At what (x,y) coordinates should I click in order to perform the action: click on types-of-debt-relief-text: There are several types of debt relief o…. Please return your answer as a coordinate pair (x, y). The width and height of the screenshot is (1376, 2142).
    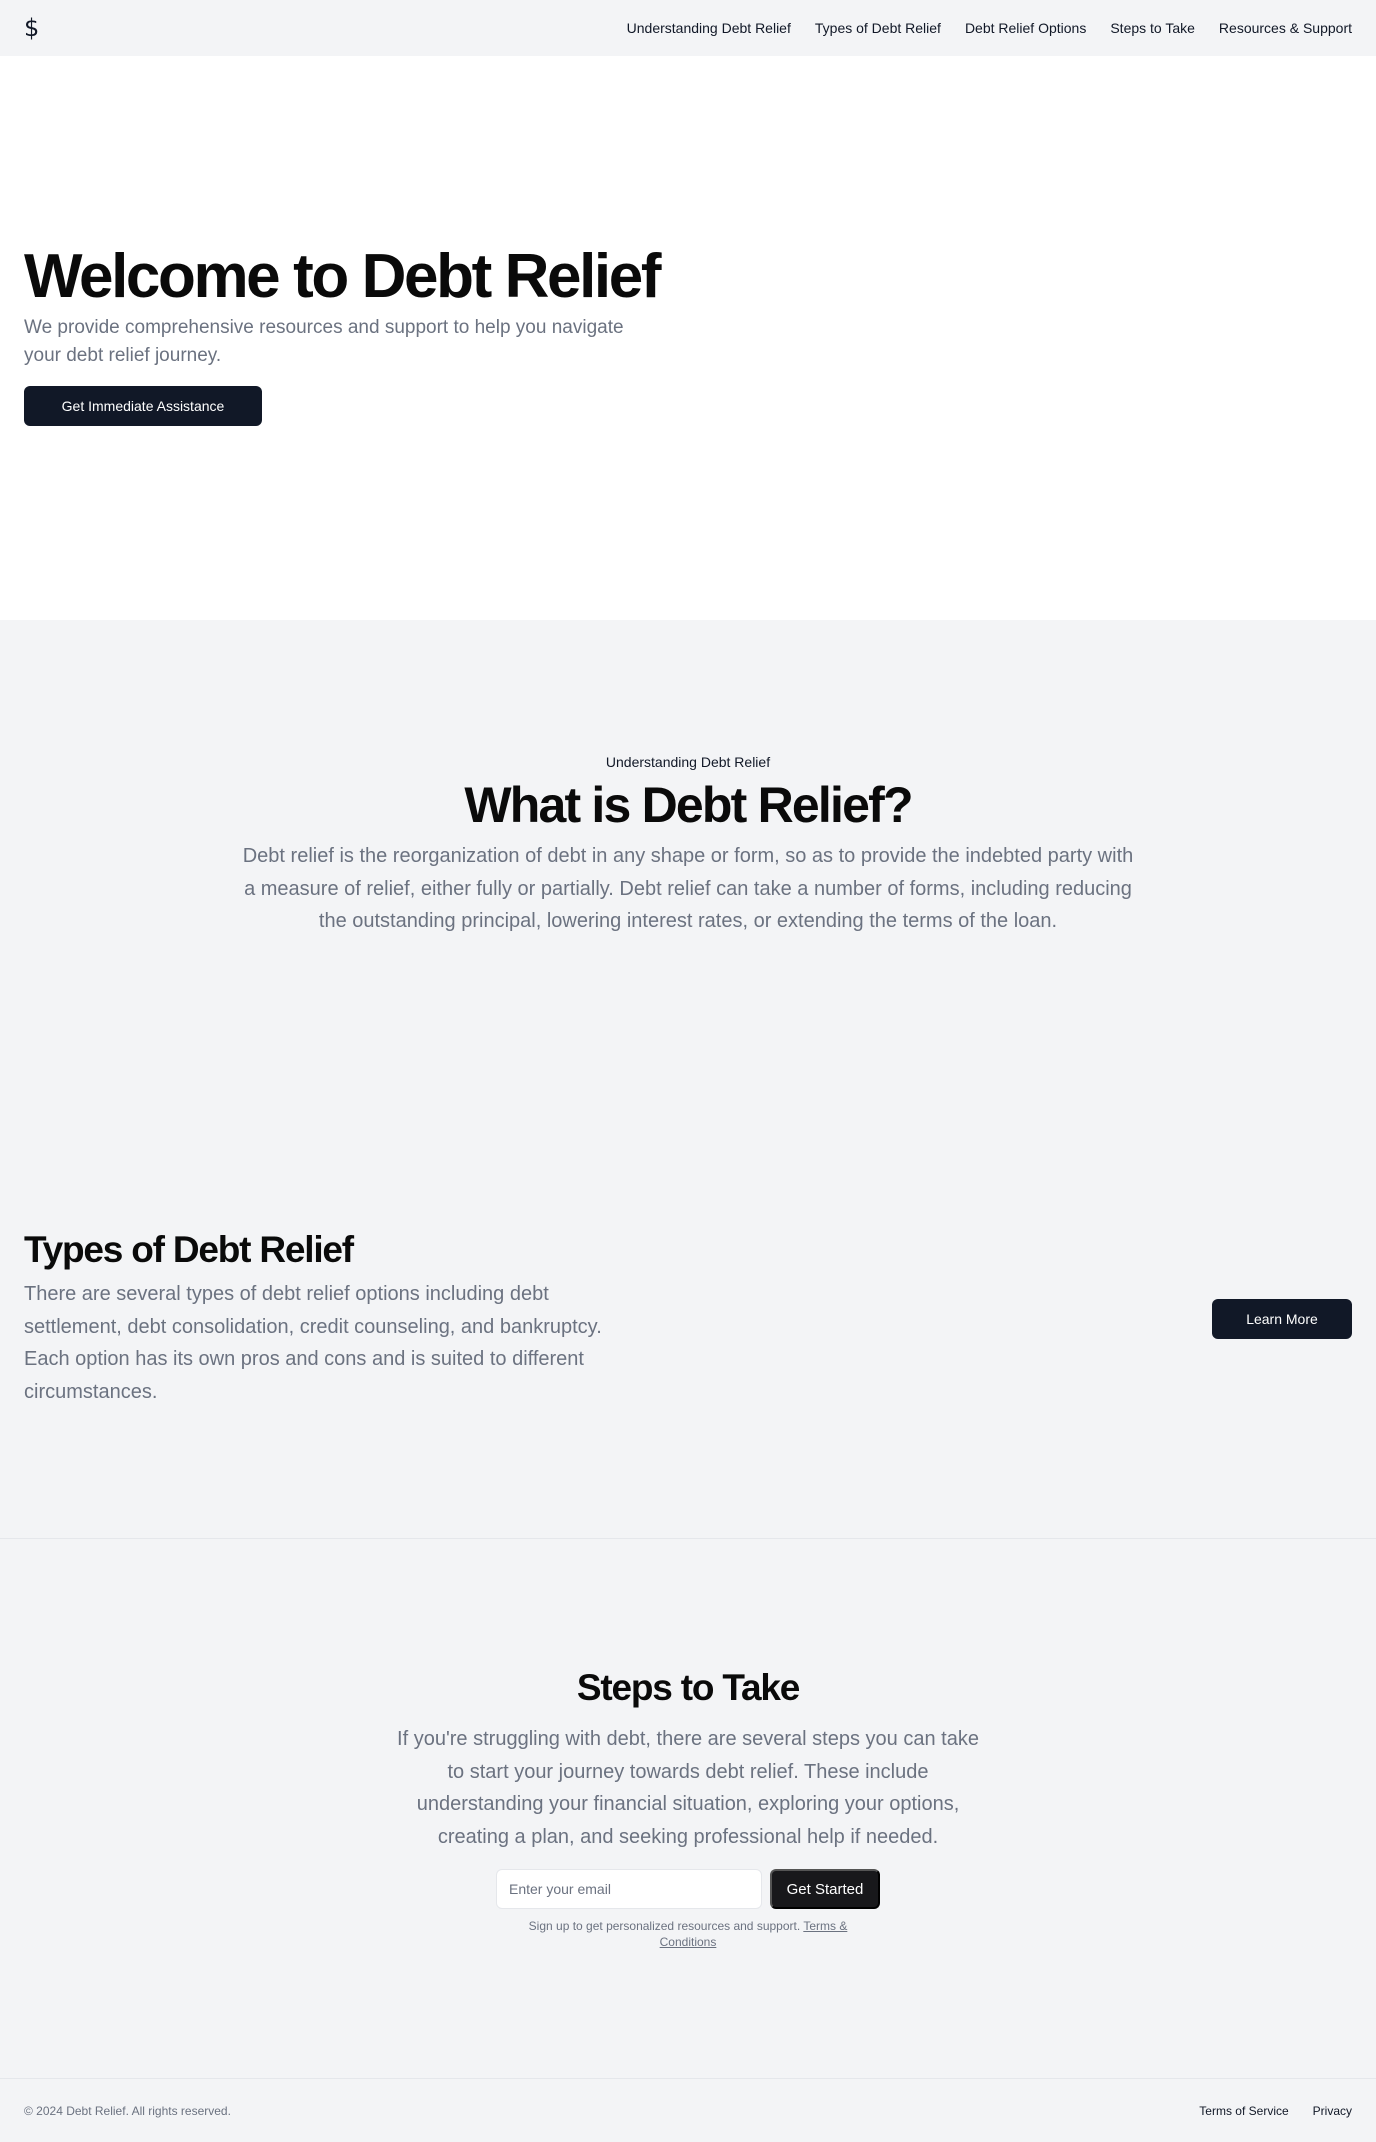
    Looking at the image, I should click on (313, 1343).